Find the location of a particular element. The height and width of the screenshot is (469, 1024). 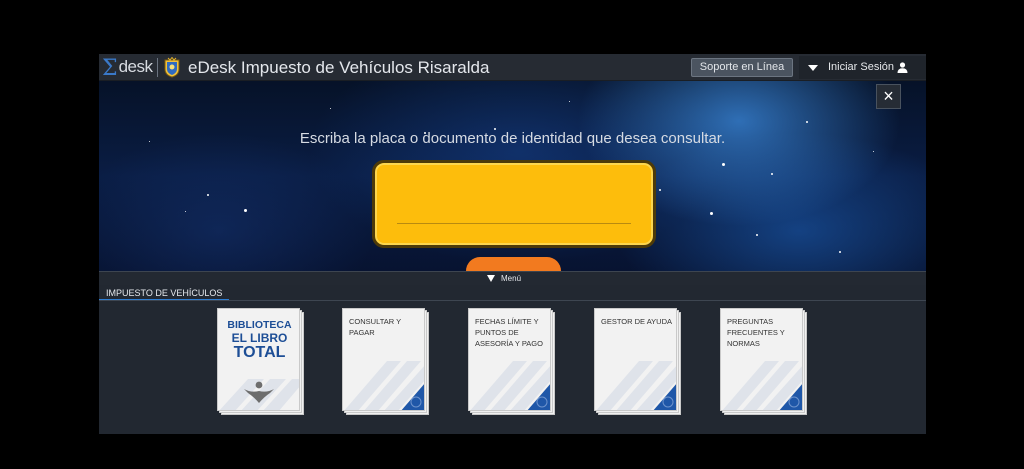

tab-vehicle-tax: IMPUESTO DE VEHÍCULOS is located at coordinates (164, 293).